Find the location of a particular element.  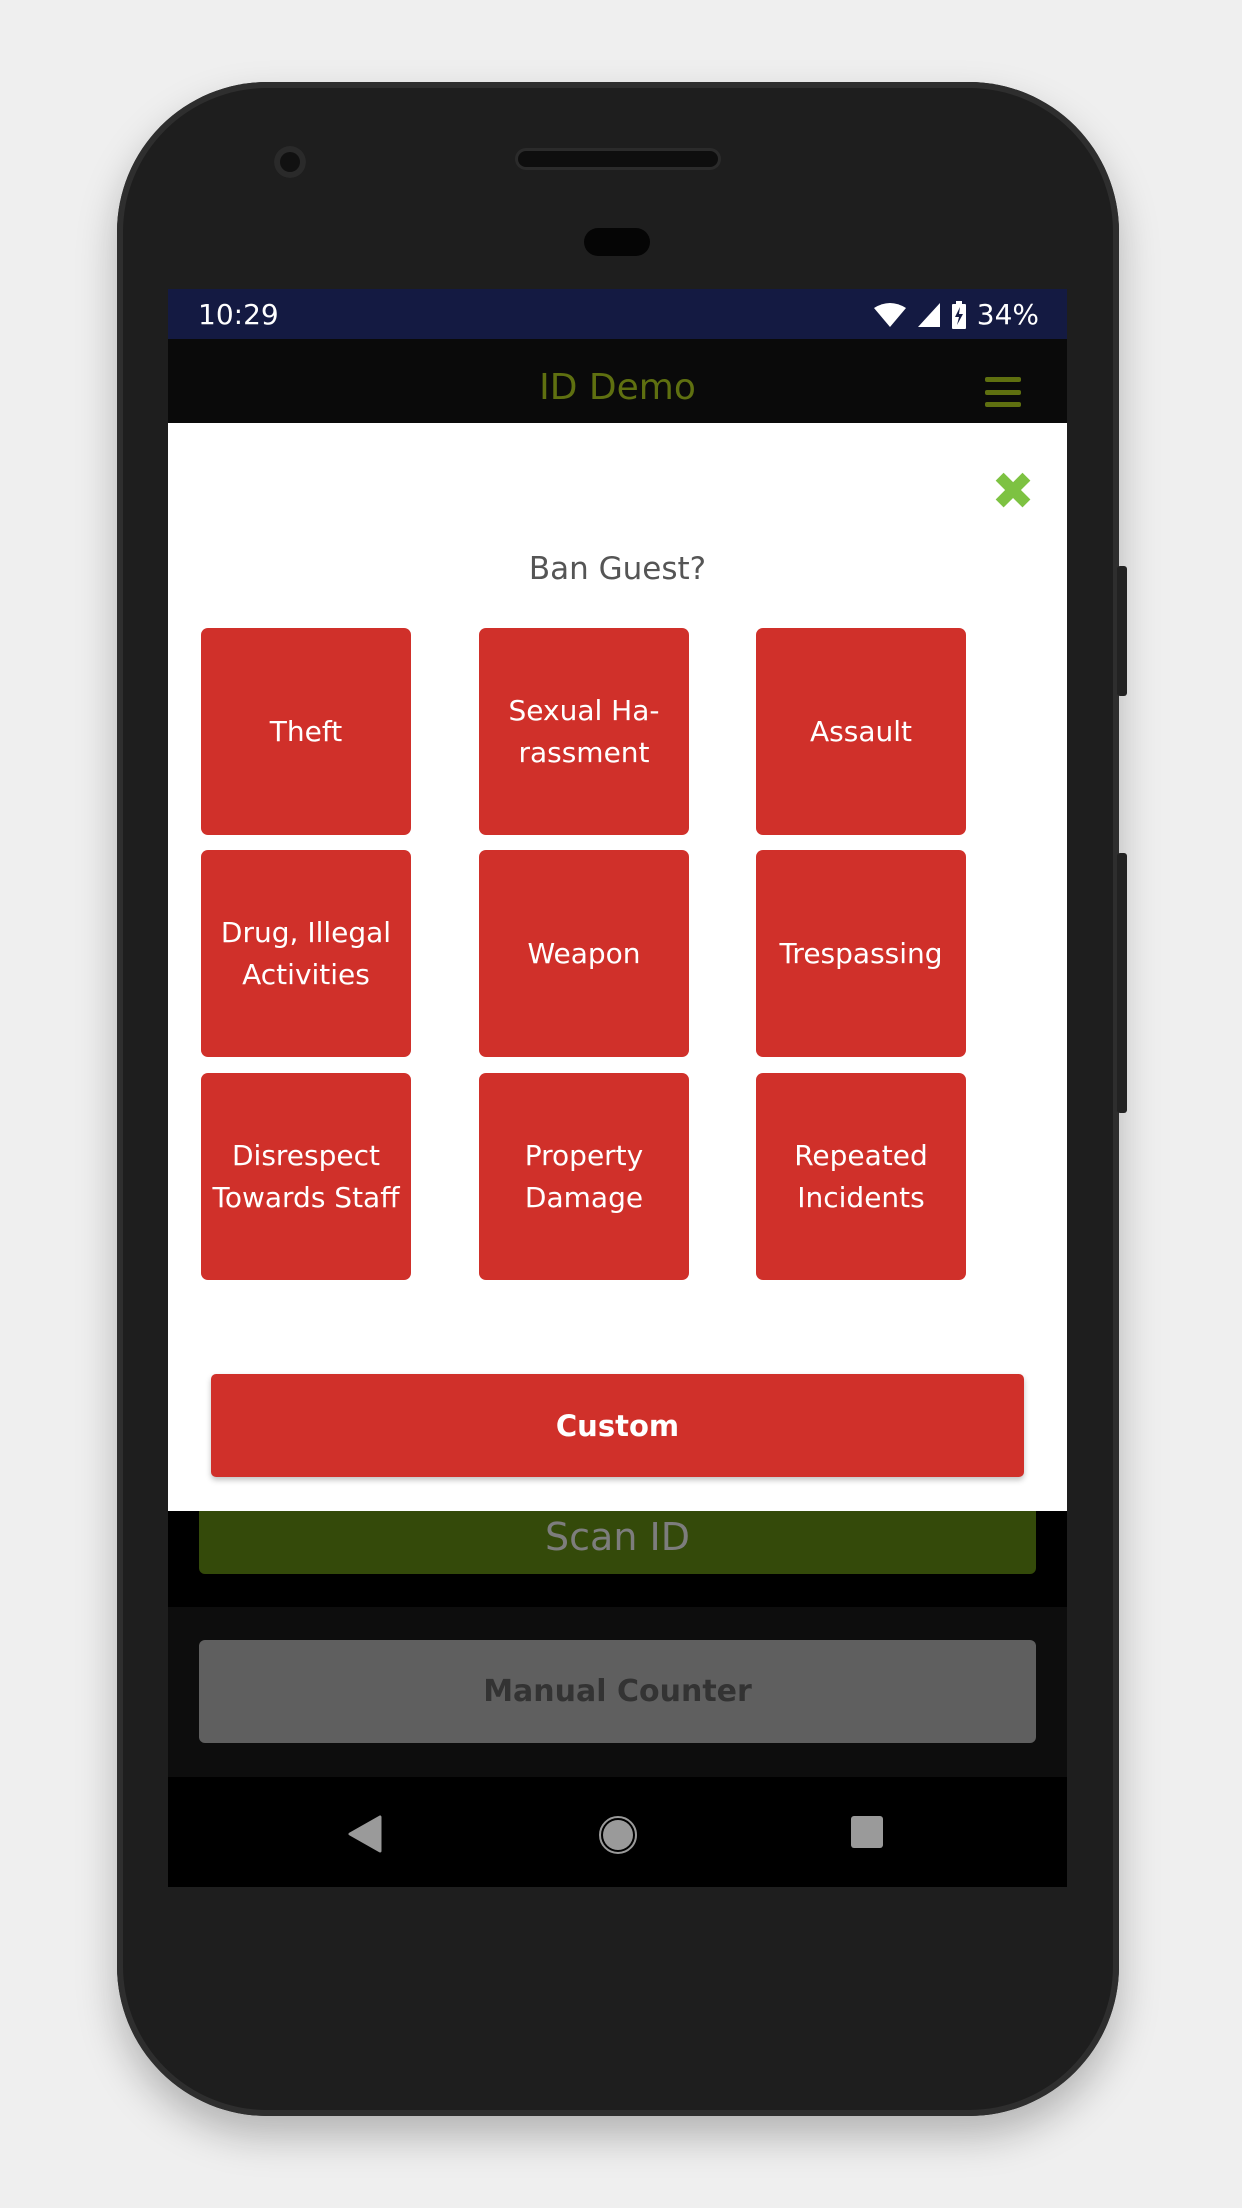

reason-assault-button: Assault is located at coordinates (861, 731).